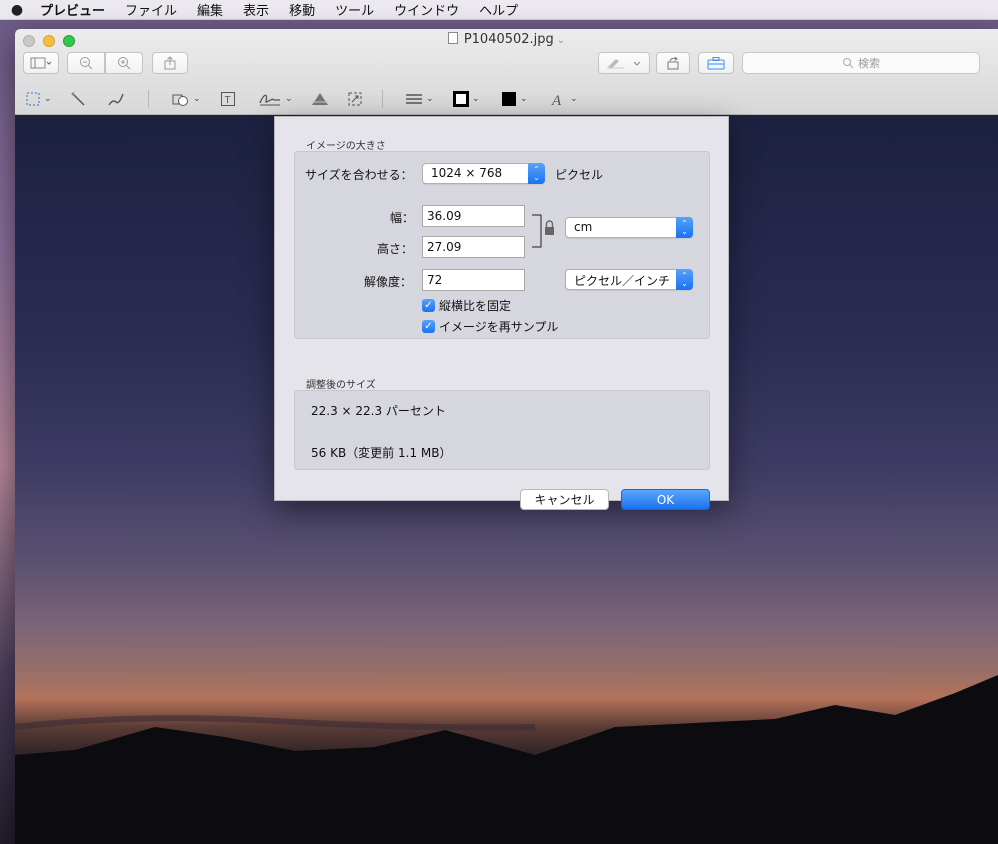  What do you see at coordinates (564, 499) in the screenshot?
I see `cancel-button: キャンセル` at bounding box center [564, 499].